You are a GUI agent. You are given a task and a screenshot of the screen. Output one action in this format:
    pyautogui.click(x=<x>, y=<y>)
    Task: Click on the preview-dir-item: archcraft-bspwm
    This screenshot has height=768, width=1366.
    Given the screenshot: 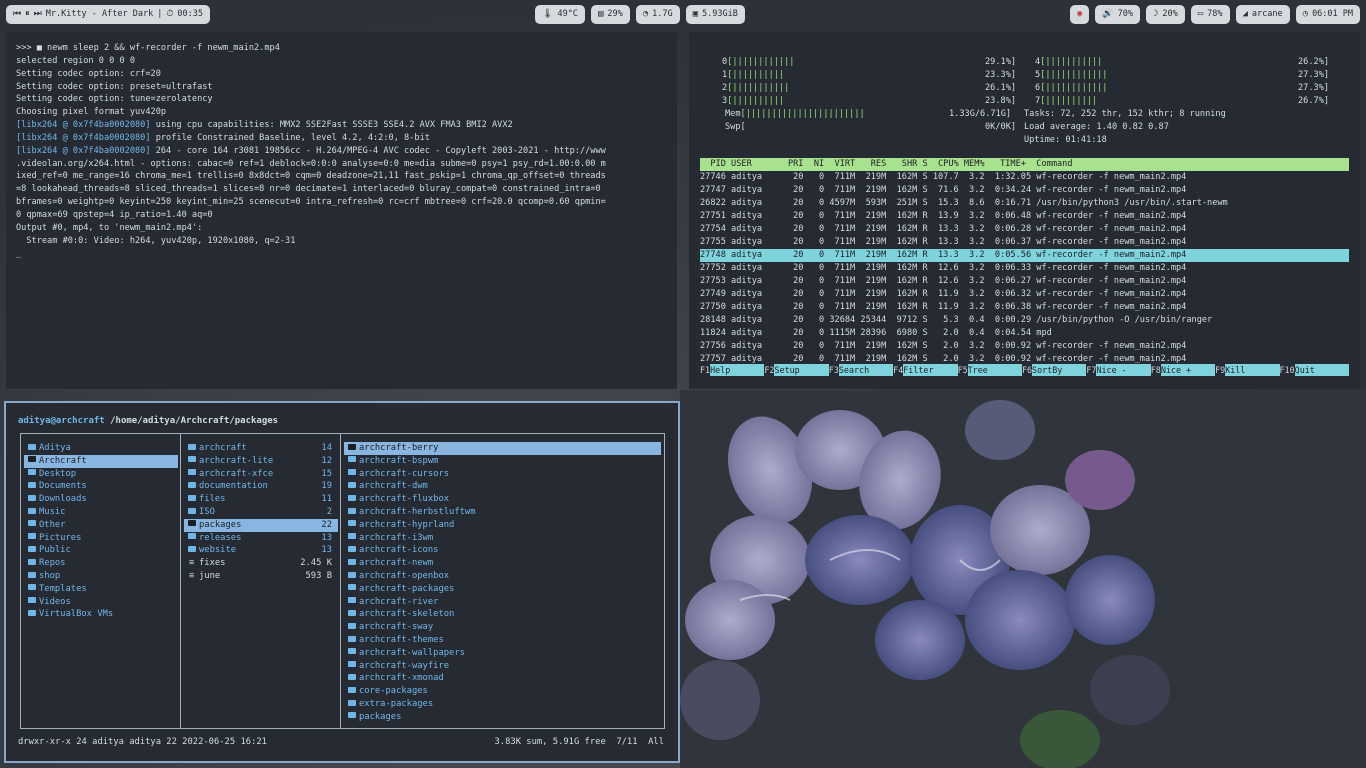 What is the action you would take?
    pyautogui.click(x=502, y=461)
    